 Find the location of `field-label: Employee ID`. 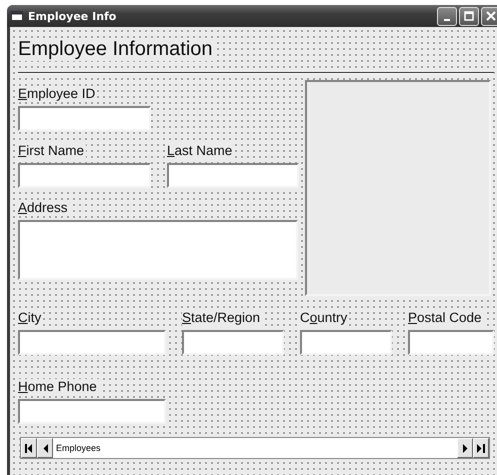

field-label: Employee ID is located at coordinates (58, 94).